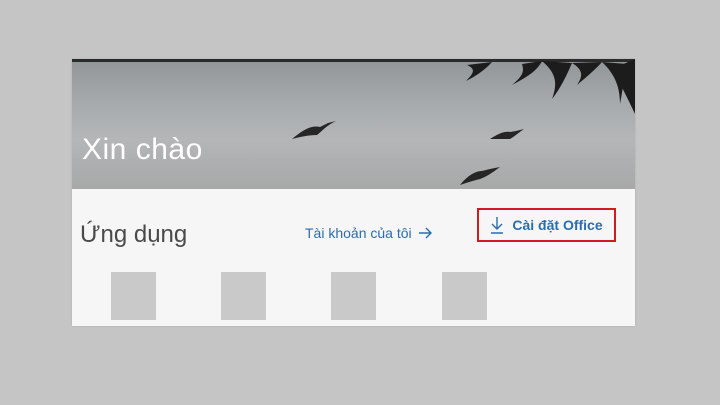  What do you see at coordinates (550, 86) in the screenshot?
I see `palm-silhouette` at bounding box center [550, 86].